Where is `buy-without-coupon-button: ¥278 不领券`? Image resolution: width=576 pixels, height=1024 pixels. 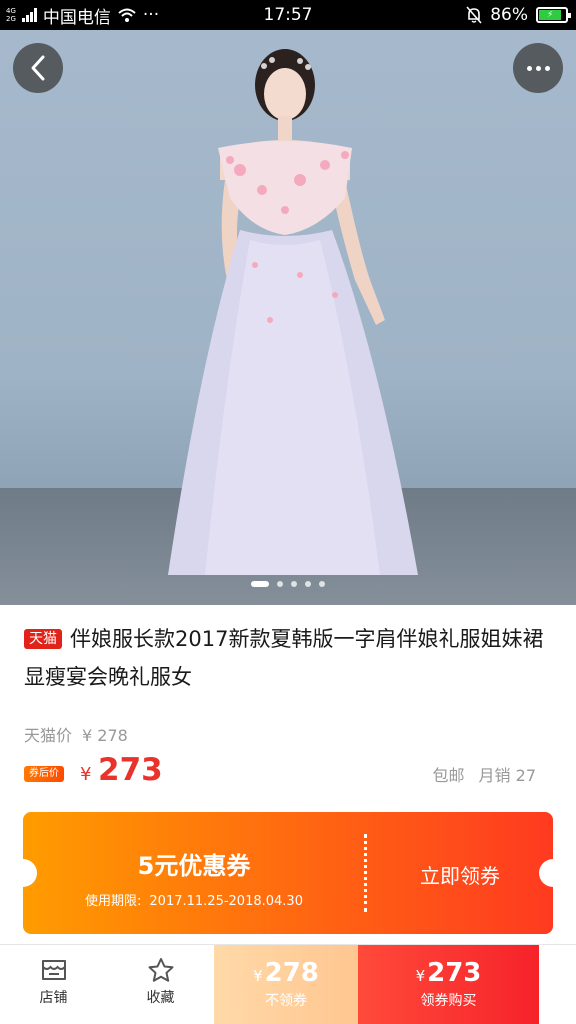
buy-without-coupon-button: ¥278 不领券 is located at coordinates (286, 984).